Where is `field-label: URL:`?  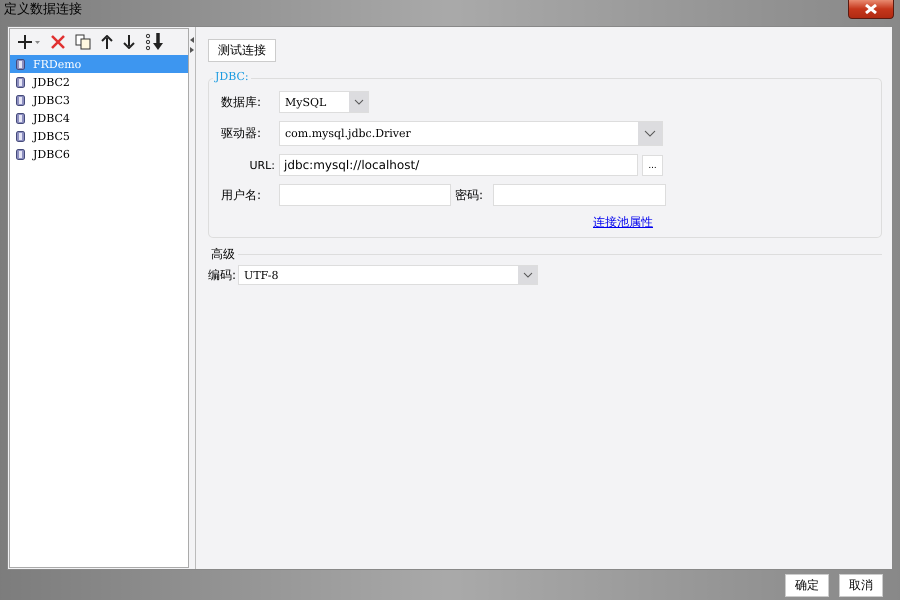
field-label: URL: is located at coordinates (261, 165).